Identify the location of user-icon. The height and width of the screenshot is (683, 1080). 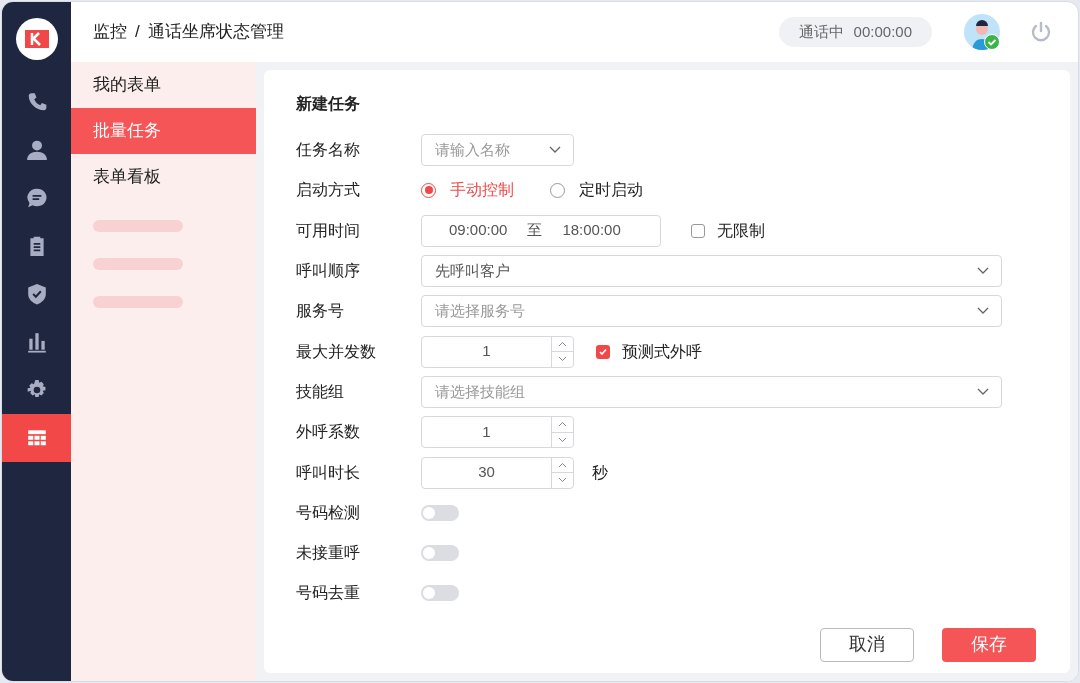
(36, 150).